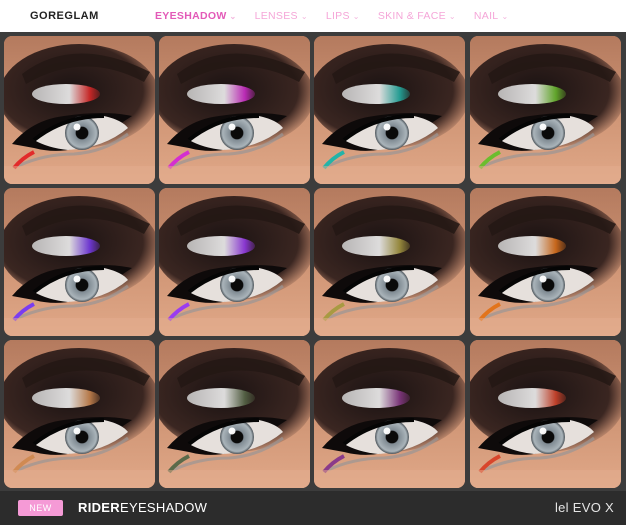  I want to click on nav-label: SKIN & FACE, so click(411, 16).